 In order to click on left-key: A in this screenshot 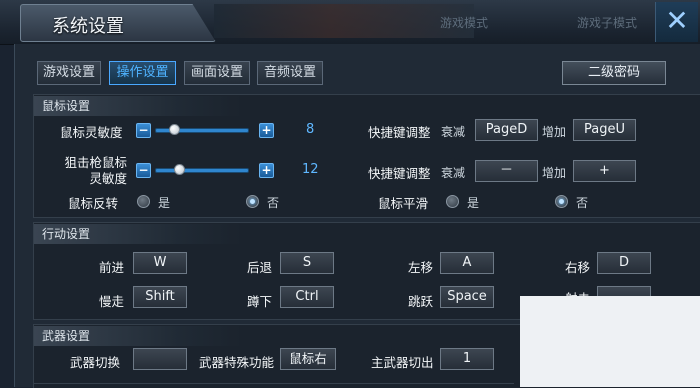, I will do `click(467, 263)`.